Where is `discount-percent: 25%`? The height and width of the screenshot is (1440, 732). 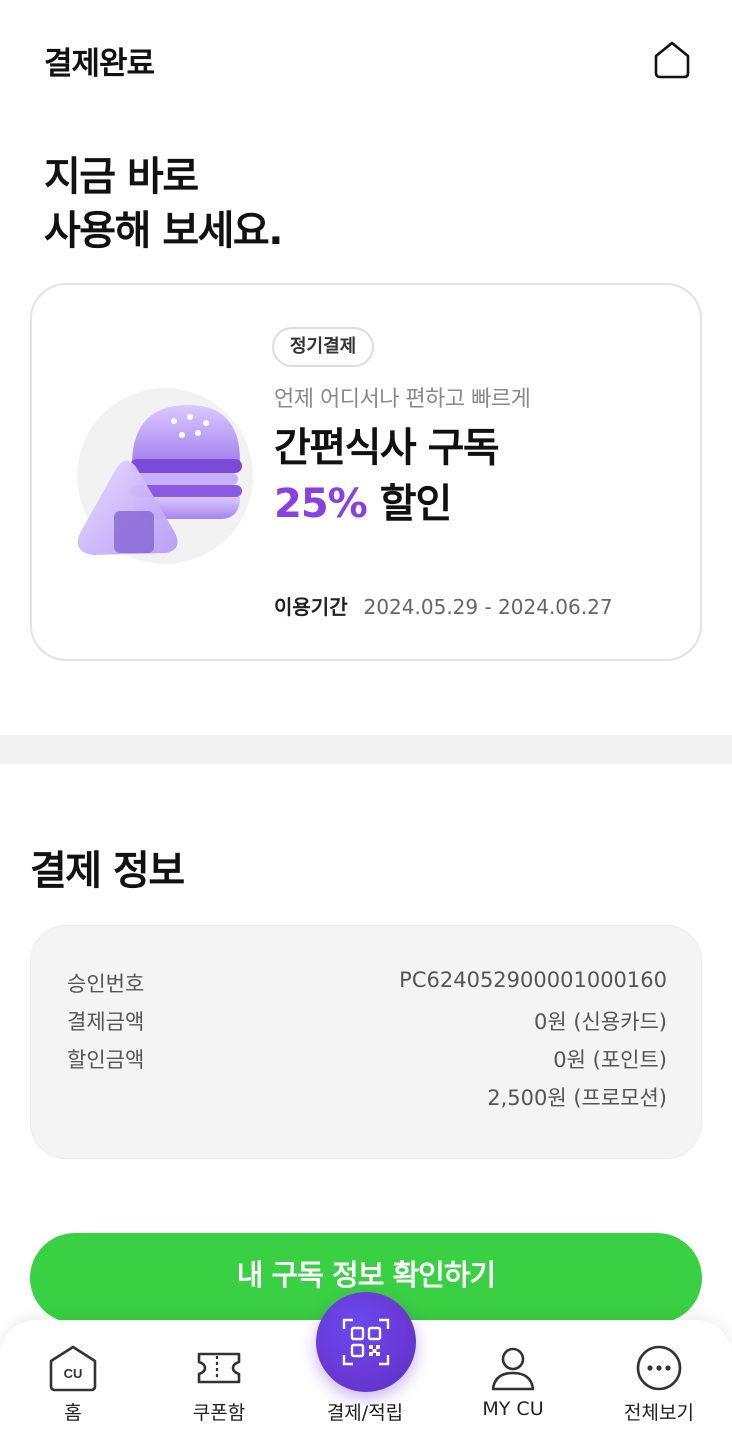
discount-percent: 25% is located at coordinates (321, 504).